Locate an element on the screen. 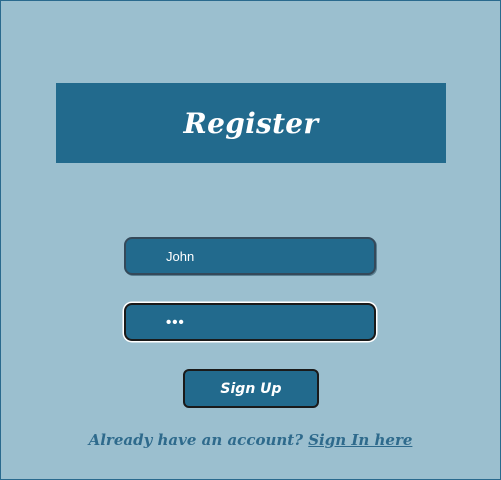 The height and width of the screenshot is (480, 501). register-header: Register is located at coordinates (251, 123).